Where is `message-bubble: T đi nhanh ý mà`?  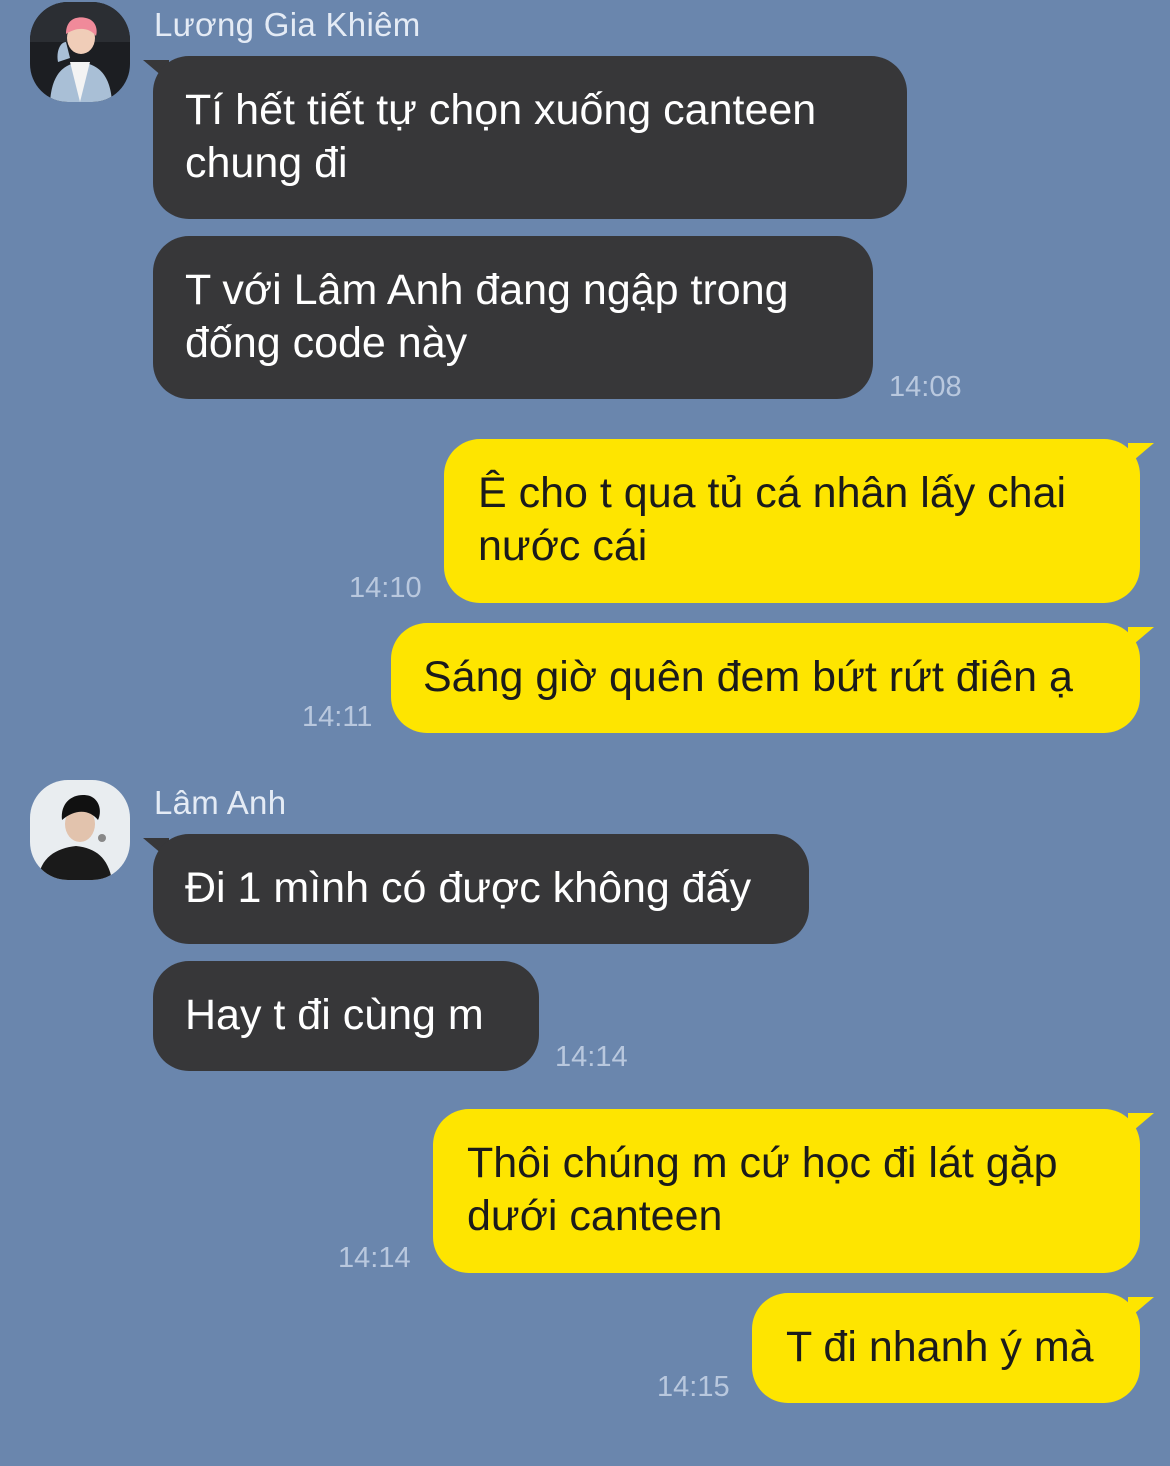 message-bubble: T đi nhanh ý mà is located at coordinates (946, 1348).